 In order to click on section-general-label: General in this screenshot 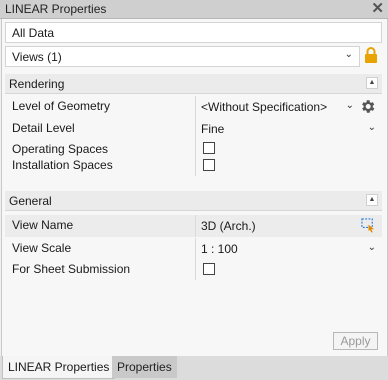, I will do `click(30, 201)`.